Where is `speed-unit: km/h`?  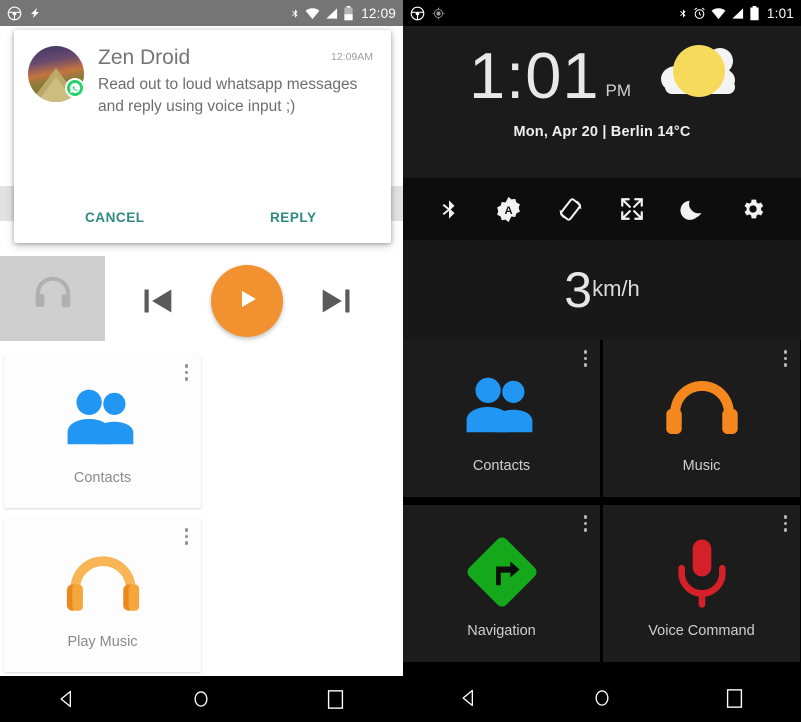
speed-unit: km/h is located at coordinates (616, 288).